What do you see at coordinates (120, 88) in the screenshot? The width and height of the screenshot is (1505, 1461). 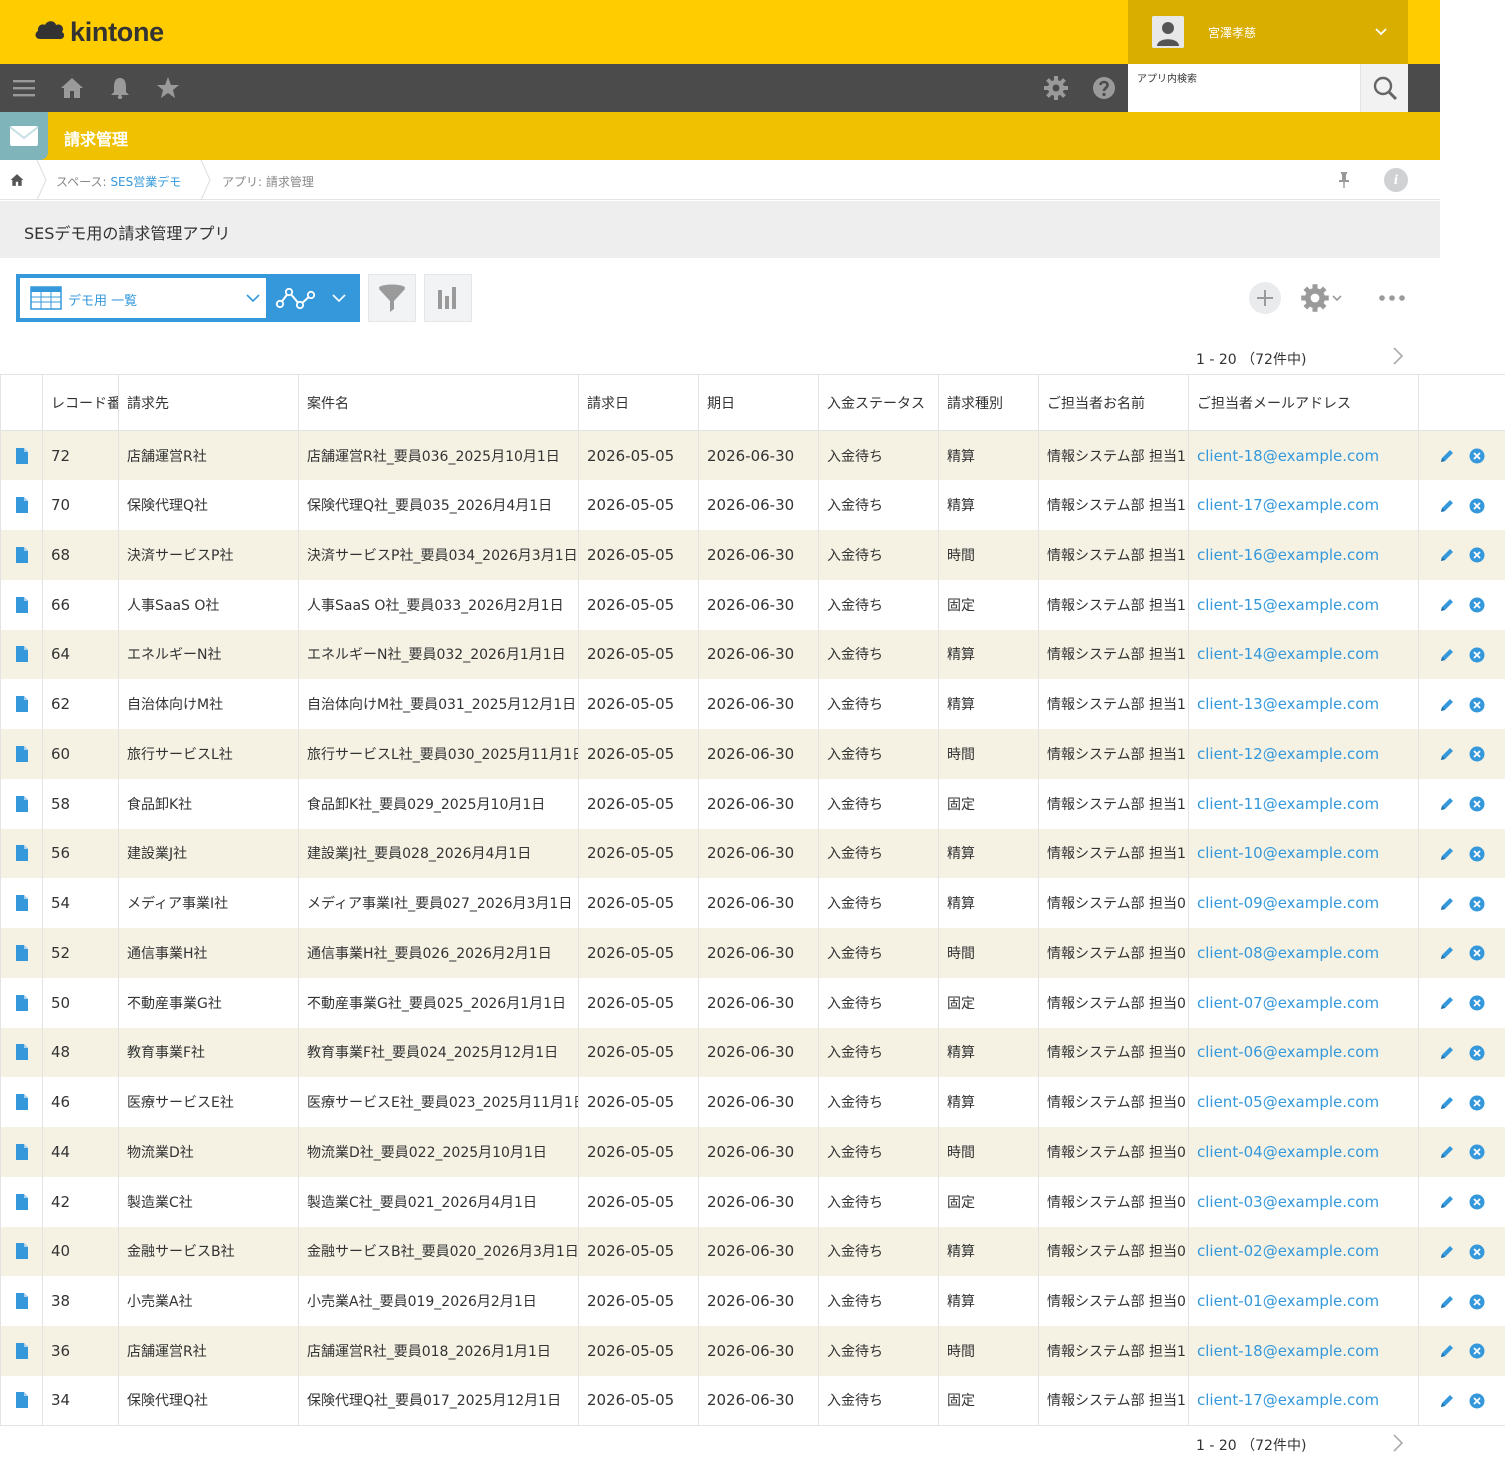 I see `bell-icon` at bounding box center [120, 88].